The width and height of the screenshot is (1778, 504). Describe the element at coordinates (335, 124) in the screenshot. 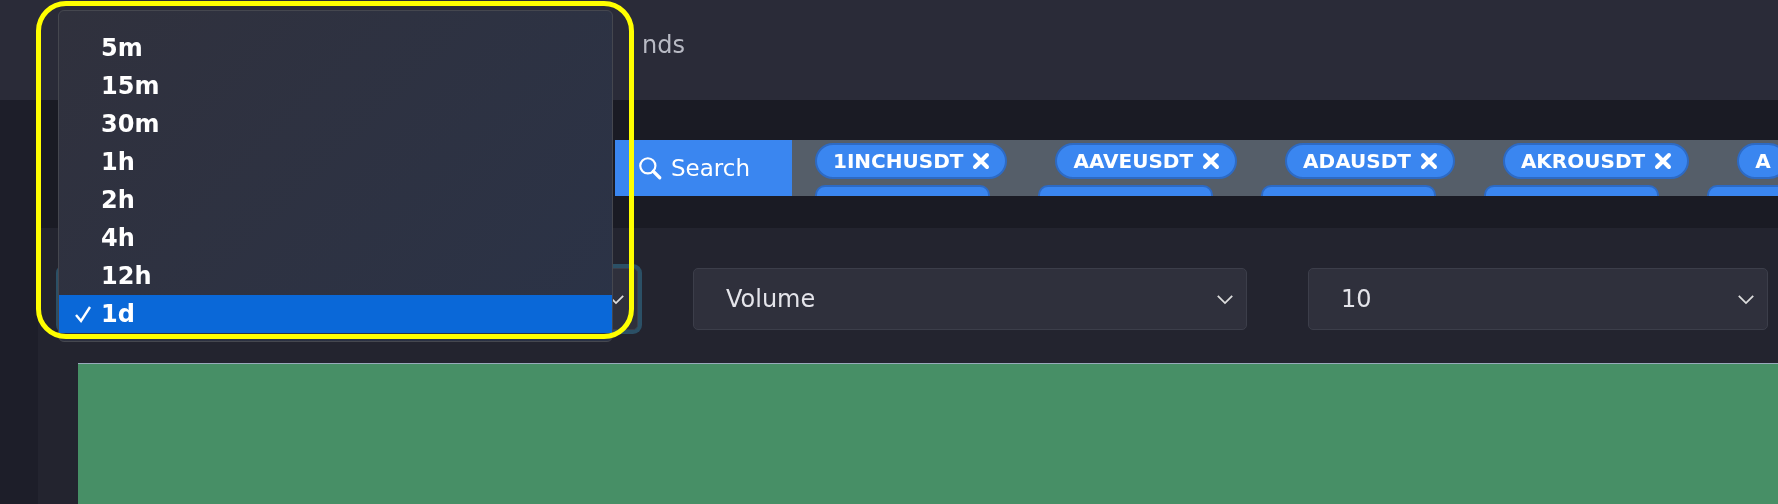

I see `menu-item: 30m` at that location.